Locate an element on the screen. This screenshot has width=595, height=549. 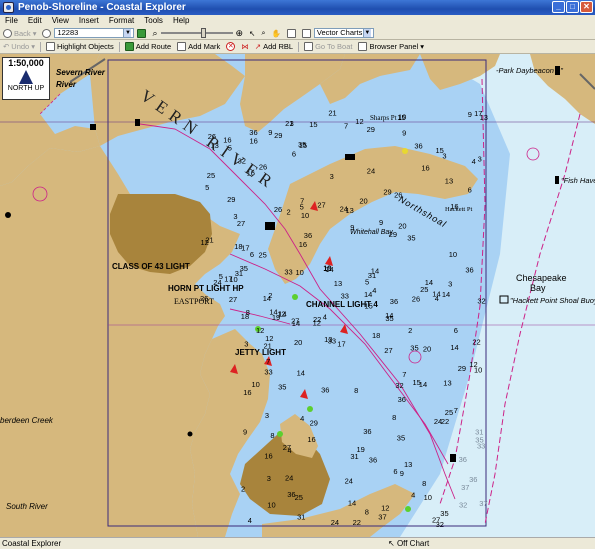
scale-indicator: 1:50,000 NORTH UP is located at coordinates (26, 78).